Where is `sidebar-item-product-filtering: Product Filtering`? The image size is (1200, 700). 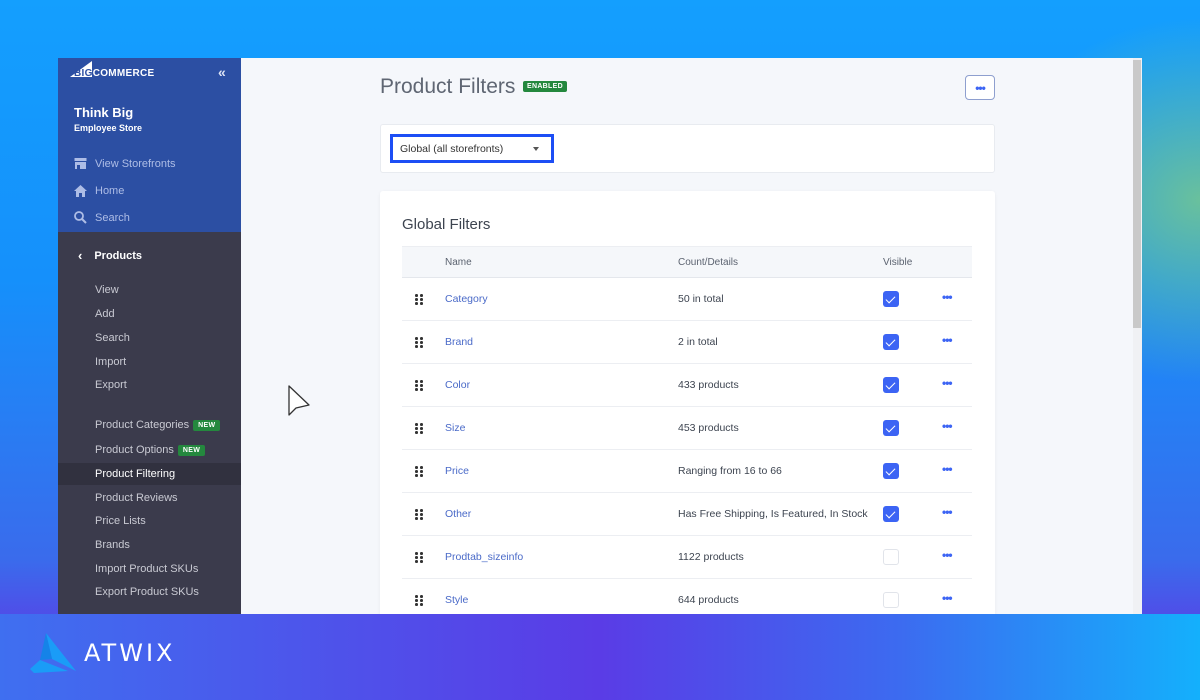 sidebar-item-product-filtering: Product Filtering is located at coordinates (149, 474).